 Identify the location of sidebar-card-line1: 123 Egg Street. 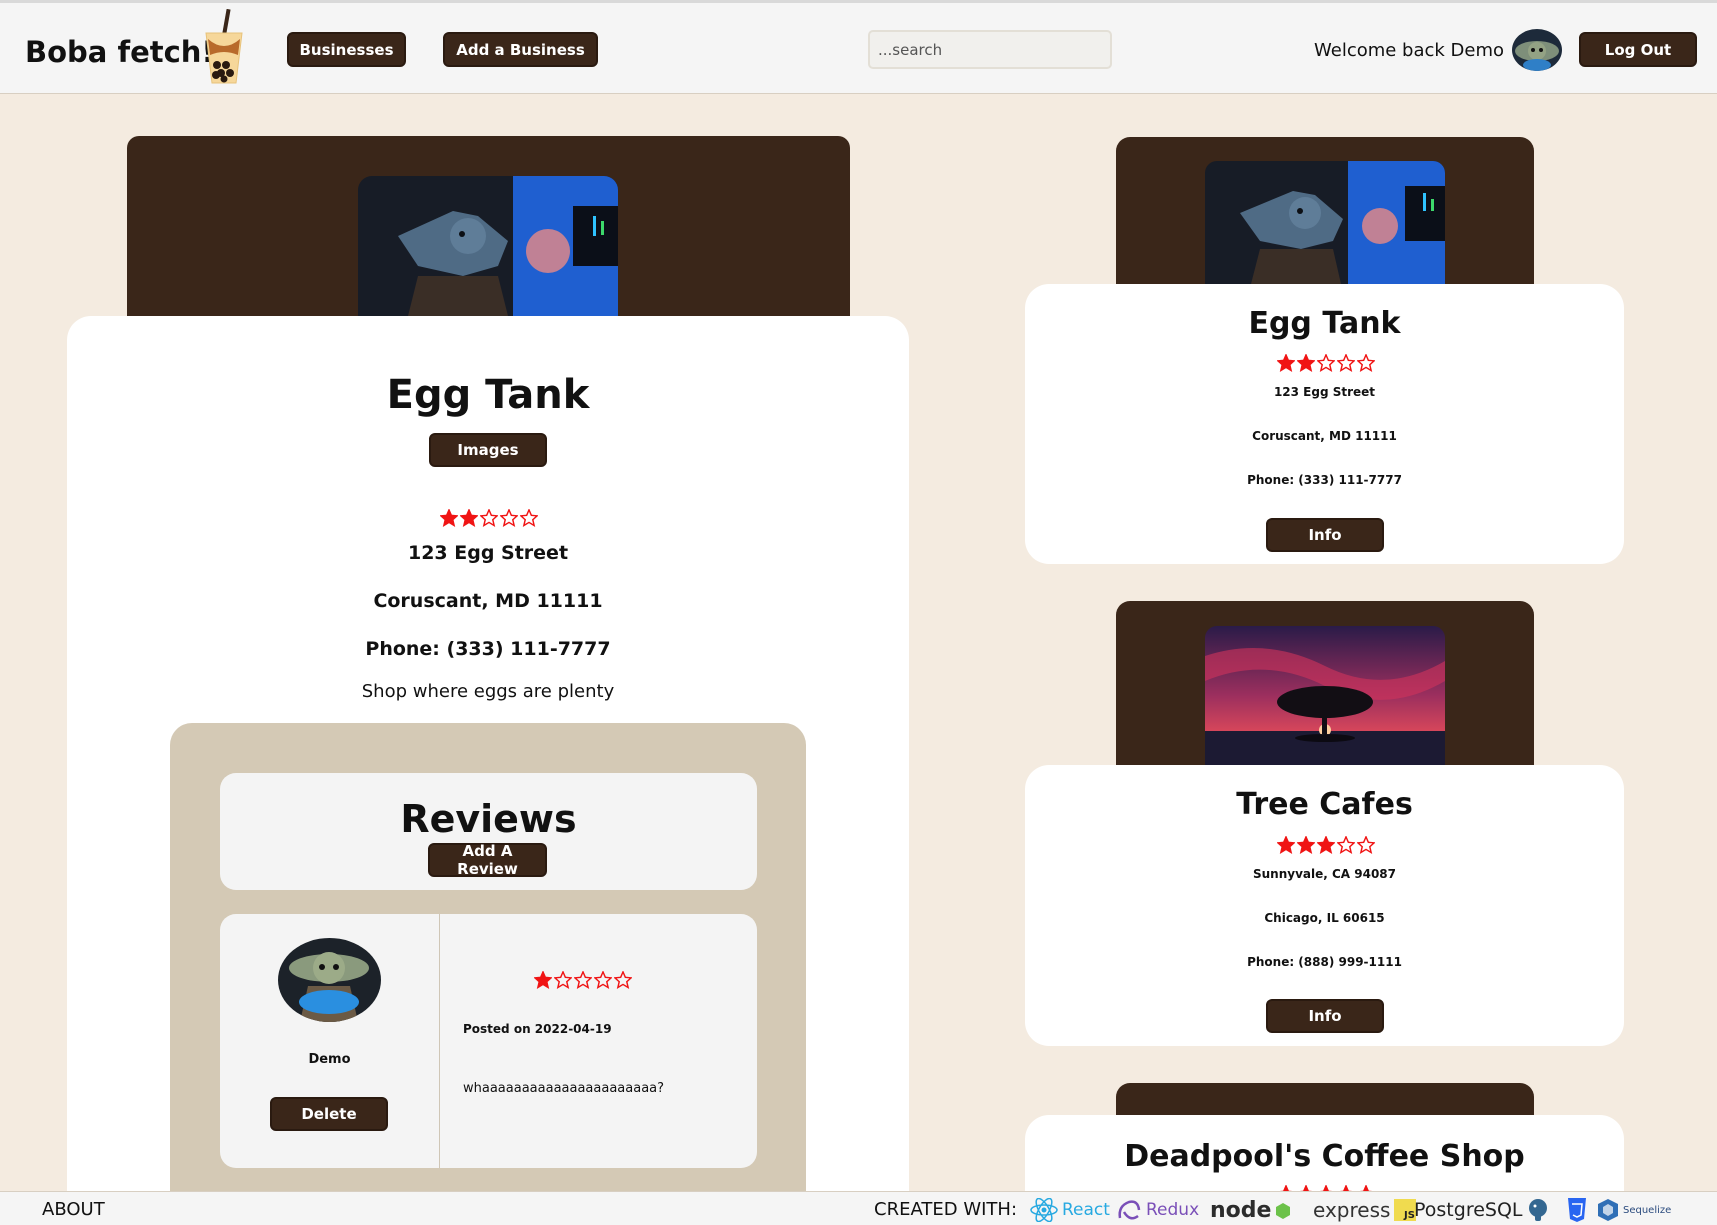
(1324, 392).